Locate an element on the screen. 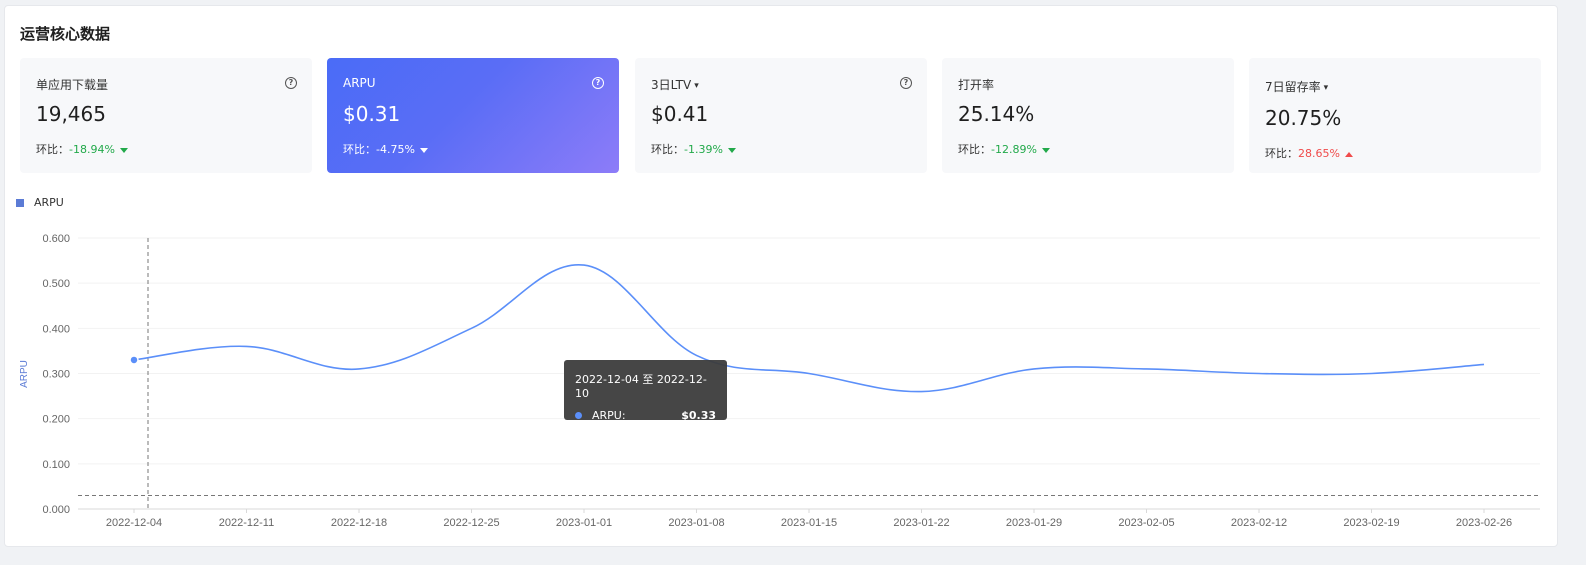 Image resolution: width=1586 pixels, height=565 pixels. x-tick-label: 2023-01-15 is located at coordinates (809, 523).